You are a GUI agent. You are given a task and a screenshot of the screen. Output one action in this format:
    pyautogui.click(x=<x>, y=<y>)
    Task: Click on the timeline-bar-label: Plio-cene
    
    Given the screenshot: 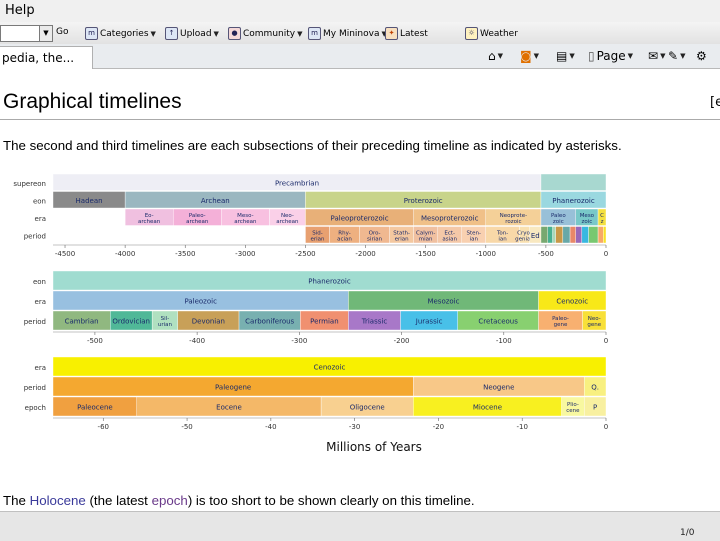 What is the action you would take?
    pyautogui.click(x=573, y=408)
    